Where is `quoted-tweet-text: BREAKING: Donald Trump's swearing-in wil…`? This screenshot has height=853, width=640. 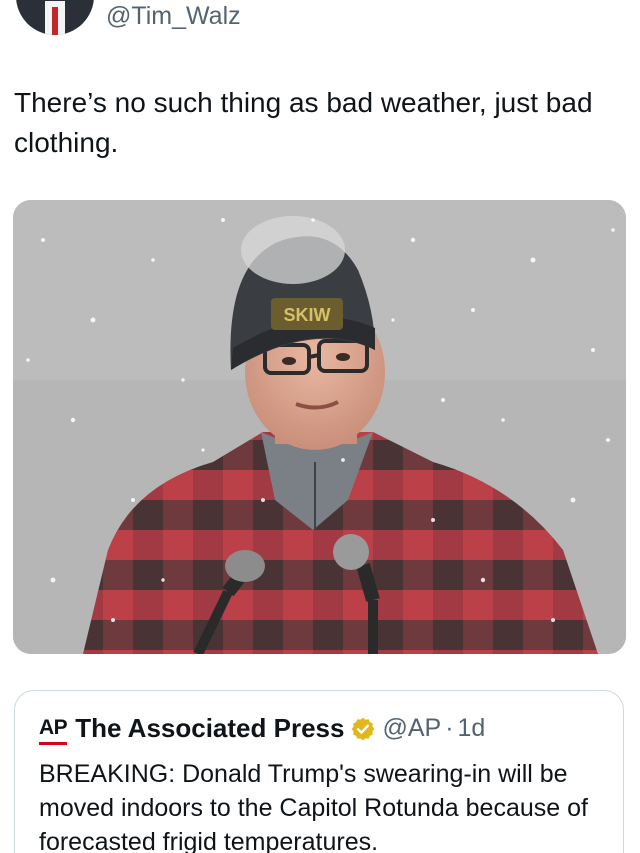 quoted-tweet-text: BREAKING: Donald Trump's swearing-in wil… is located at coordinates (313, 806).